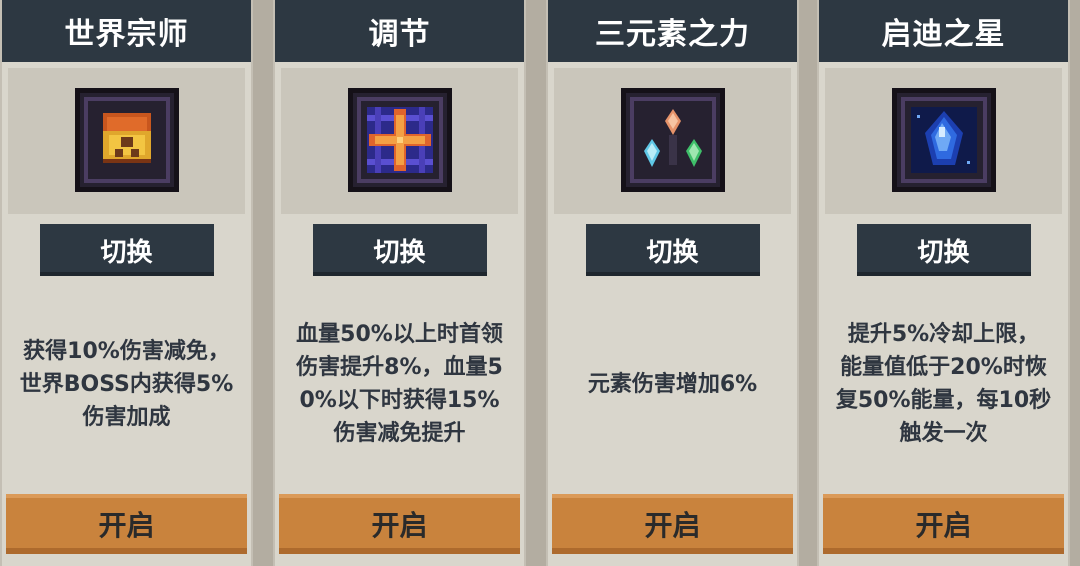  I want to click on card-title: 三元素之力, so click(672, 31).